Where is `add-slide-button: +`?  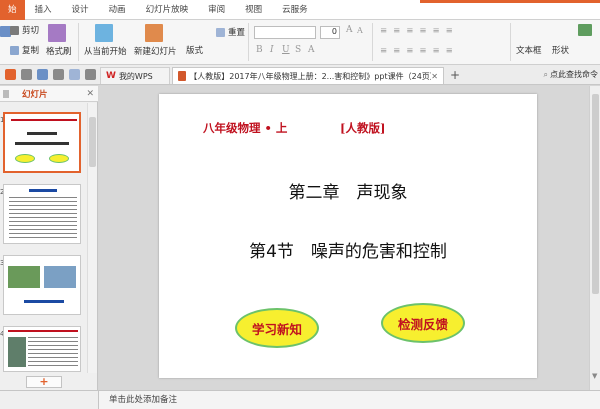
add-slide-button: + is located at coordinates (44, 382).